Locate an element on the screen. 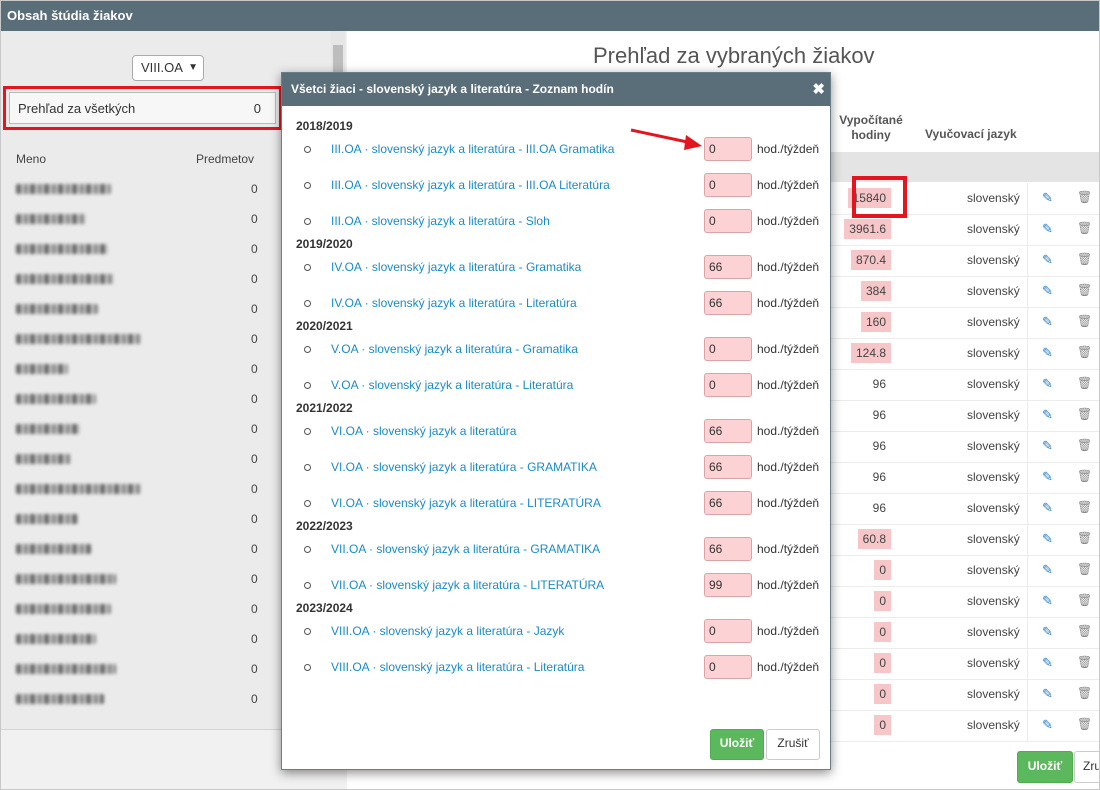 The height and width of the screenshot is (790, 1100). class-select: VIII.OA ▼ is located at coordinates (168, 68).